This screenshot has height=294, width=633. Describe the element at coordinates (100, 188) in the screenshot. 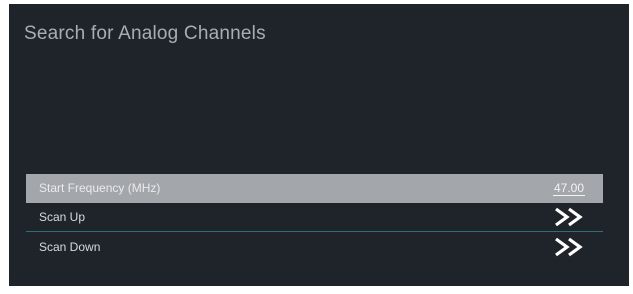

I see `menu-item-label: Start Frequency (MHz)` at that location.